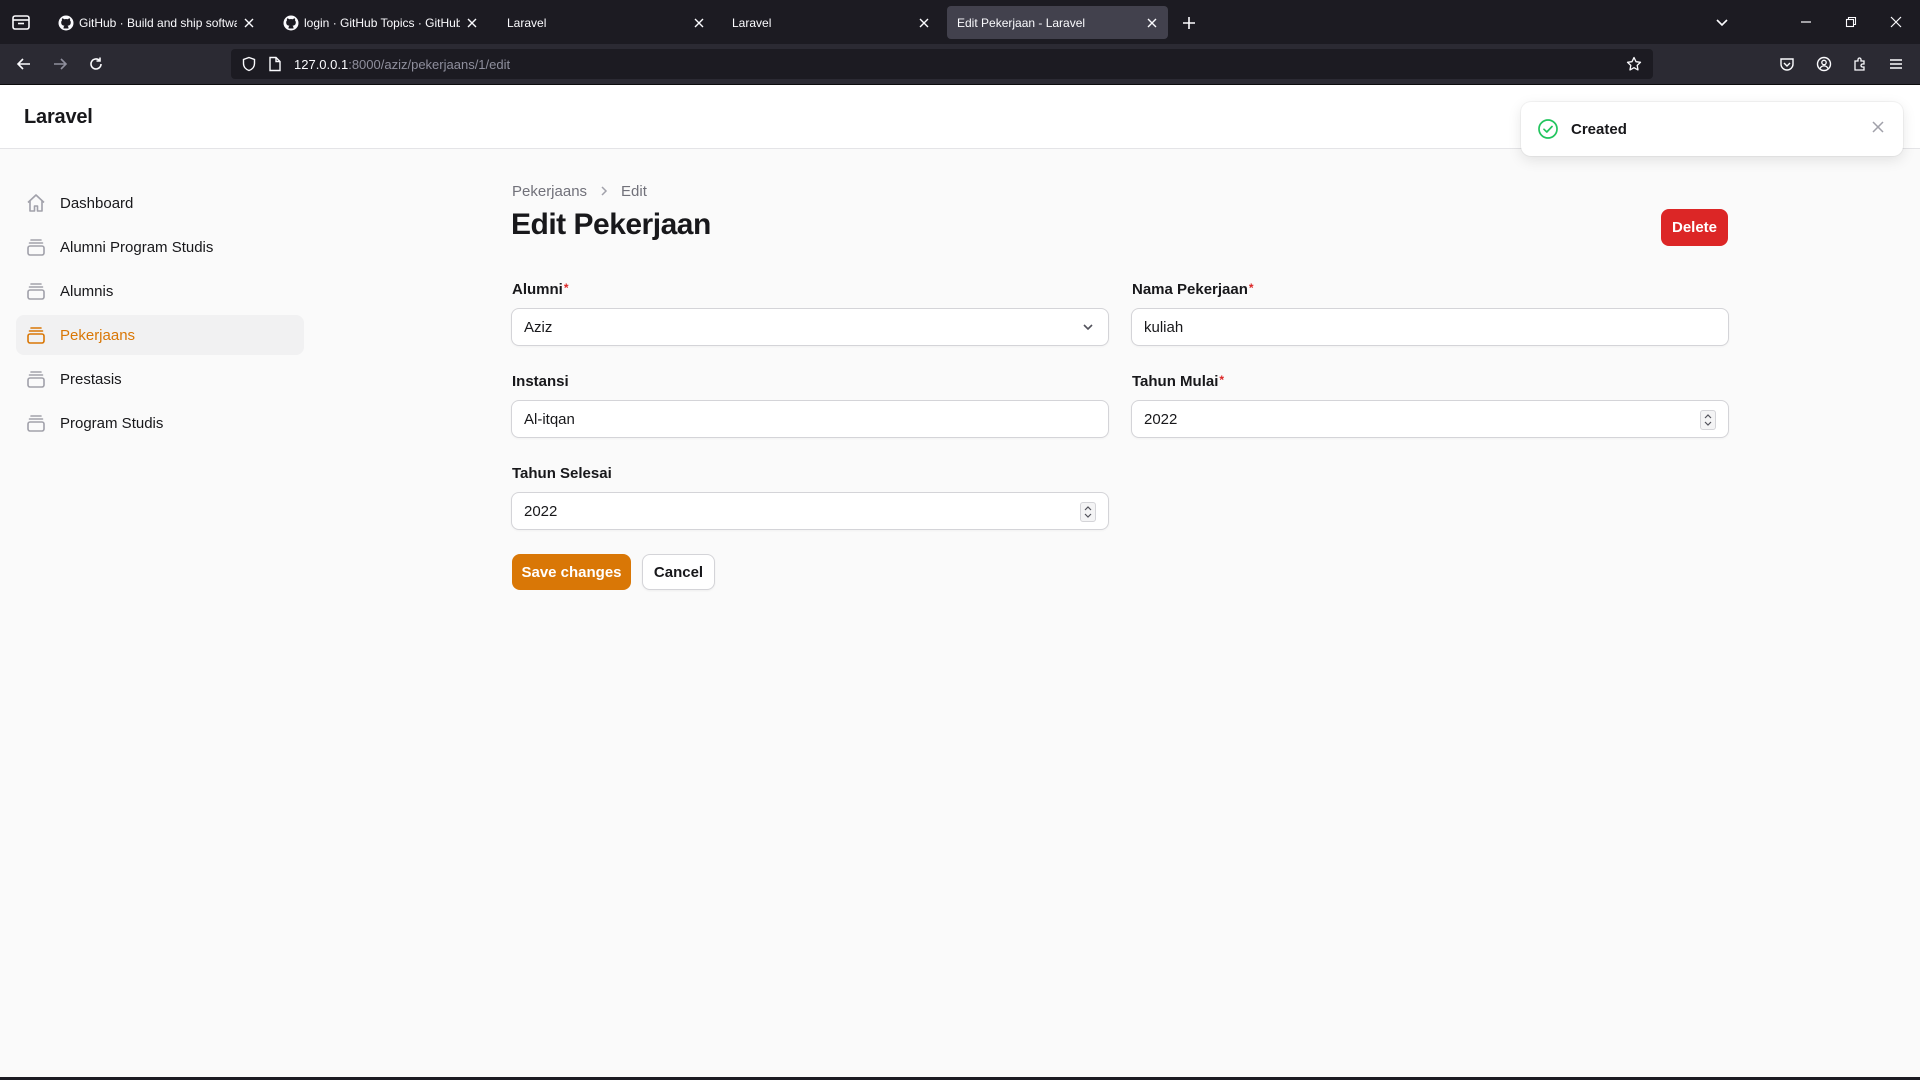  Describe the element at coordinates (571, 572) in the screenshot. I see `save-changes-button: Save changes` at that location.